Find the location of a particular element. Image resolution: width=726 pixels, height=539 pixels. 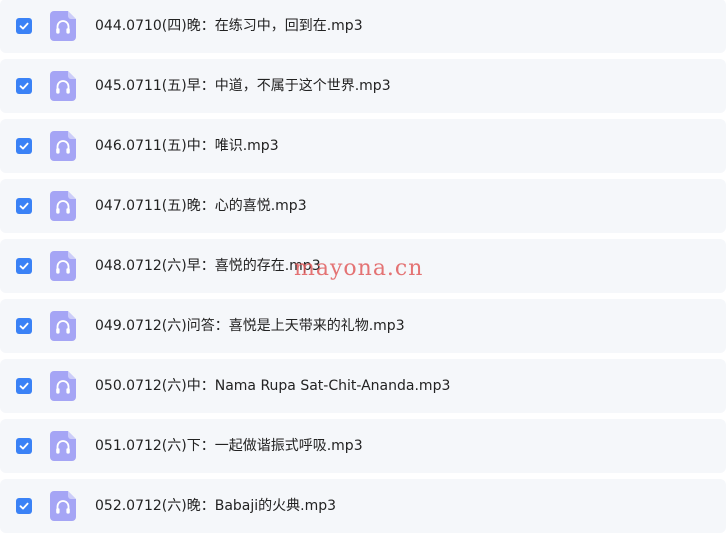

file-name: 045.0711(五)早：中道，不属于这个世界.mp3 is located at coordinates (243, 86).